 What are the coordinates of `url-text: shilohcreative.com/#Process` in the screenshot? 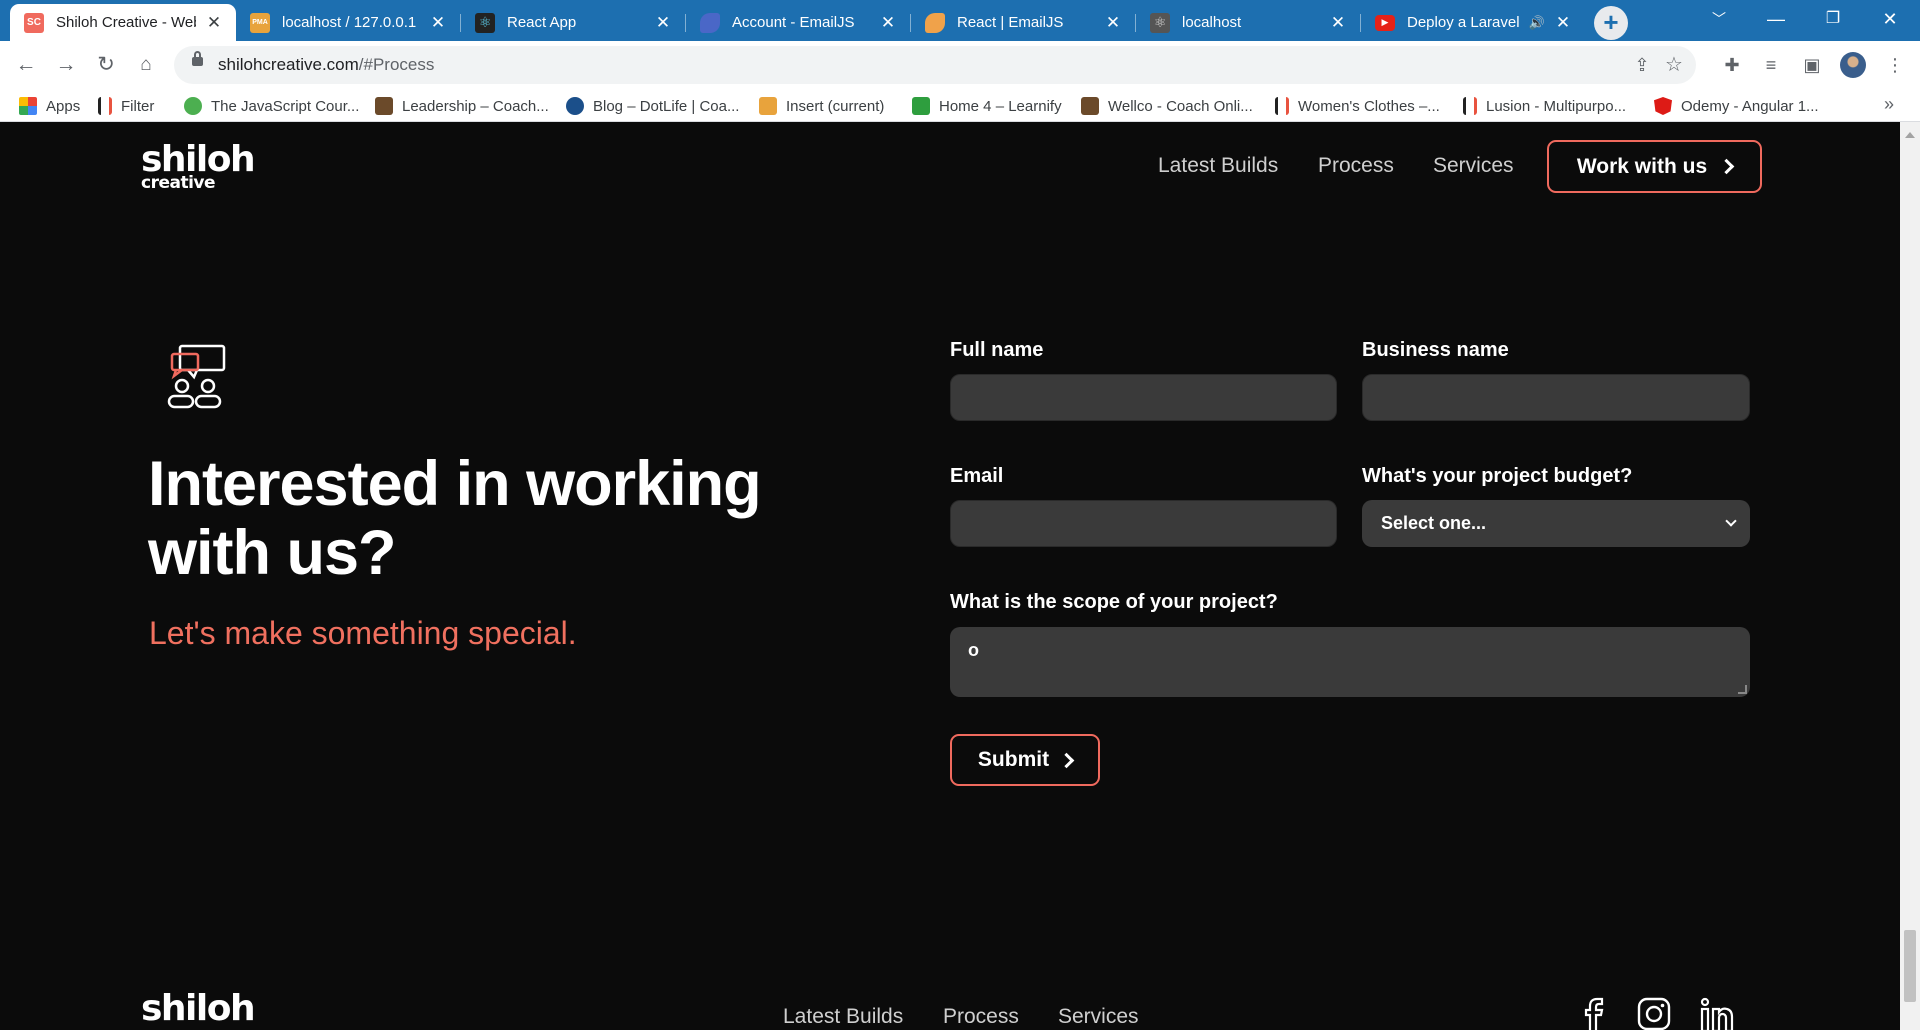 It's located at (326, 65).